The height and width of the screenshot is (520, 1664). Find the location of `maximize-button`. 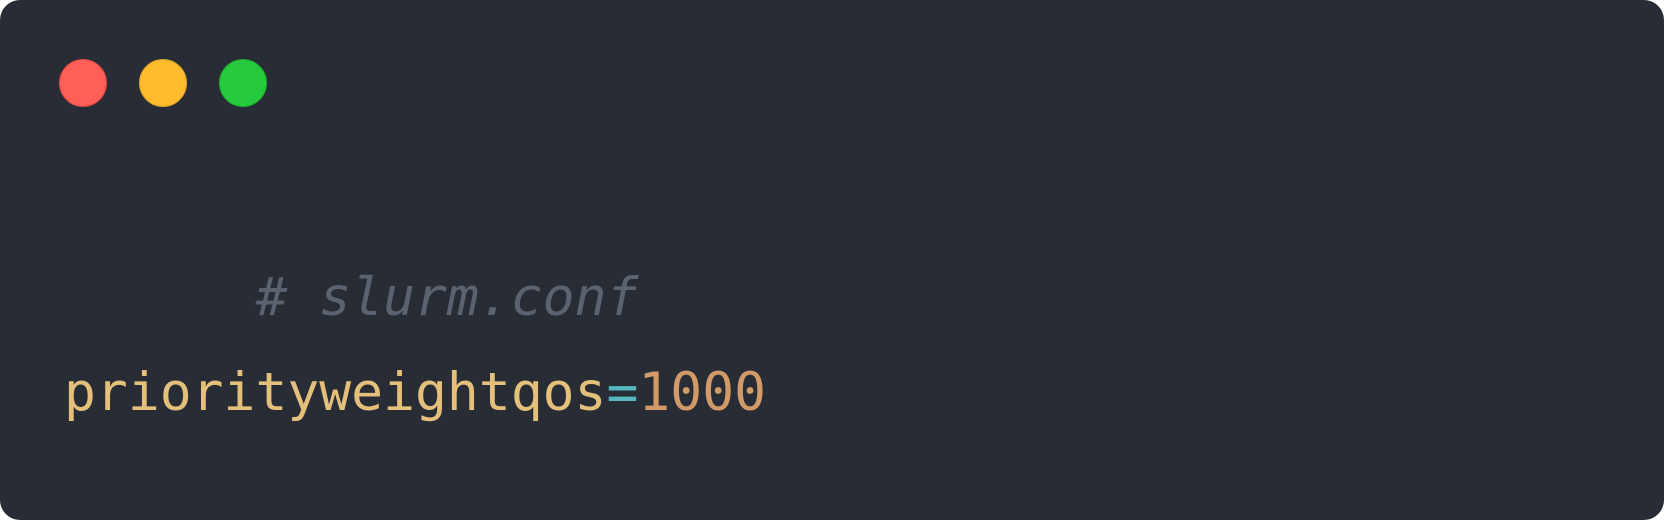

maximize-button is located at coordinates (243, 83).